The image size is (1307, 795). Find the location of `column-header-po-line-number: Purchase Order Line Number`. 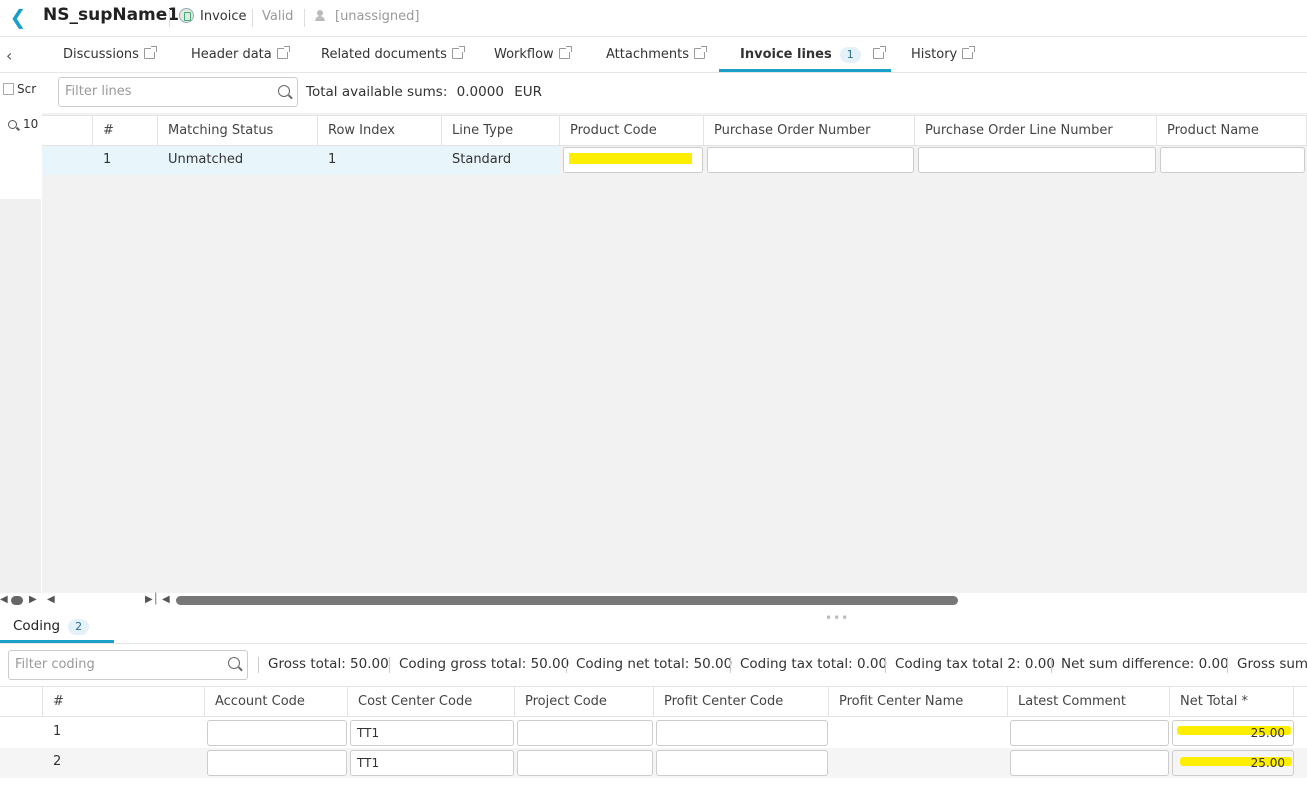

column-header-po-line-number: Purchase Order Line Number is located at coordinates (1036, 130).